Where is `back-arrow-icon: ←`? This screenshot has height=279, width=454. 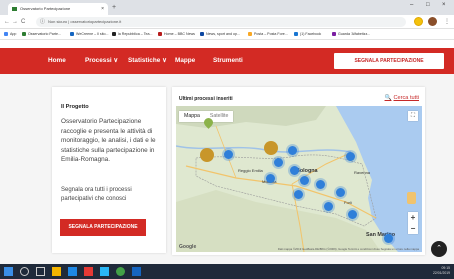 back-arrow-icon: ← is located at coordinates (7, 22).